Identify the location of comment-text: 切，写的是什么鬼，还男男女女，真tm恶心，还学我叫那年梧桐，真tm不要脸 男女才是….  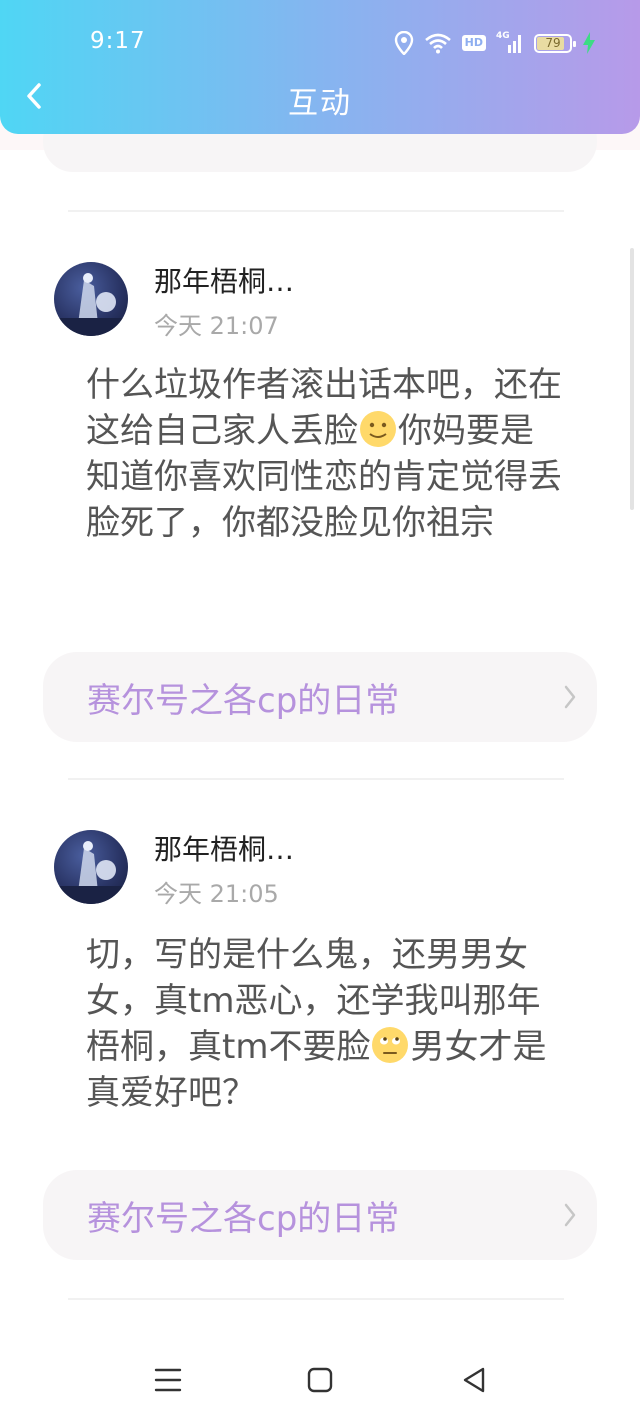
(326, 1024).